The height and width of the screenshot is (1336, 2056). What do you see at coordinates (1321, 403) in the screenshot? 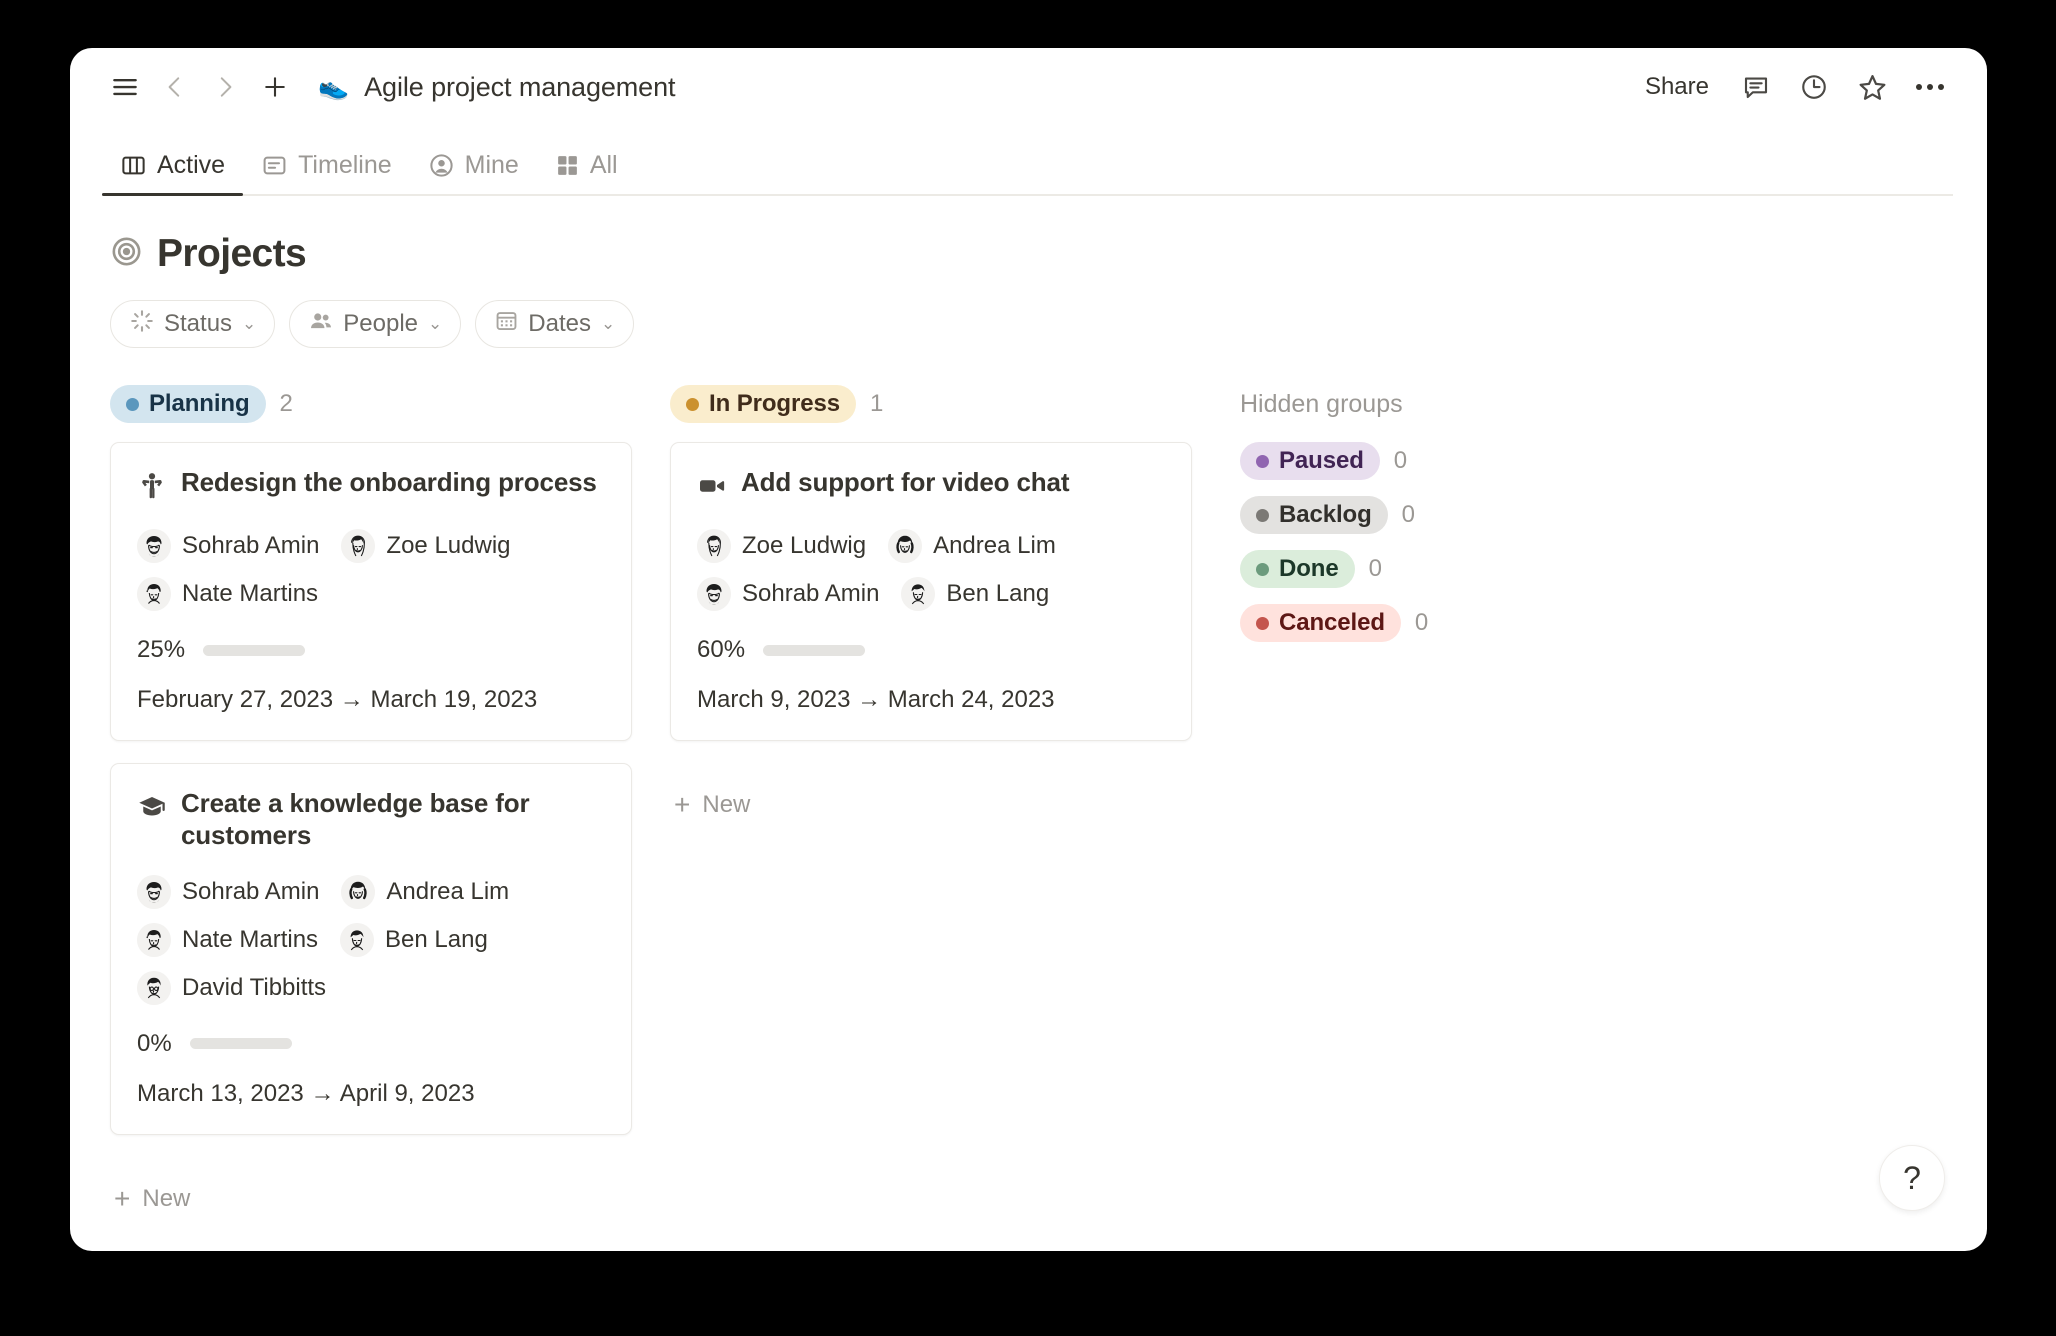
I see `hidden-groups-title: Hidden groups` at bounding box center [1321, 403].